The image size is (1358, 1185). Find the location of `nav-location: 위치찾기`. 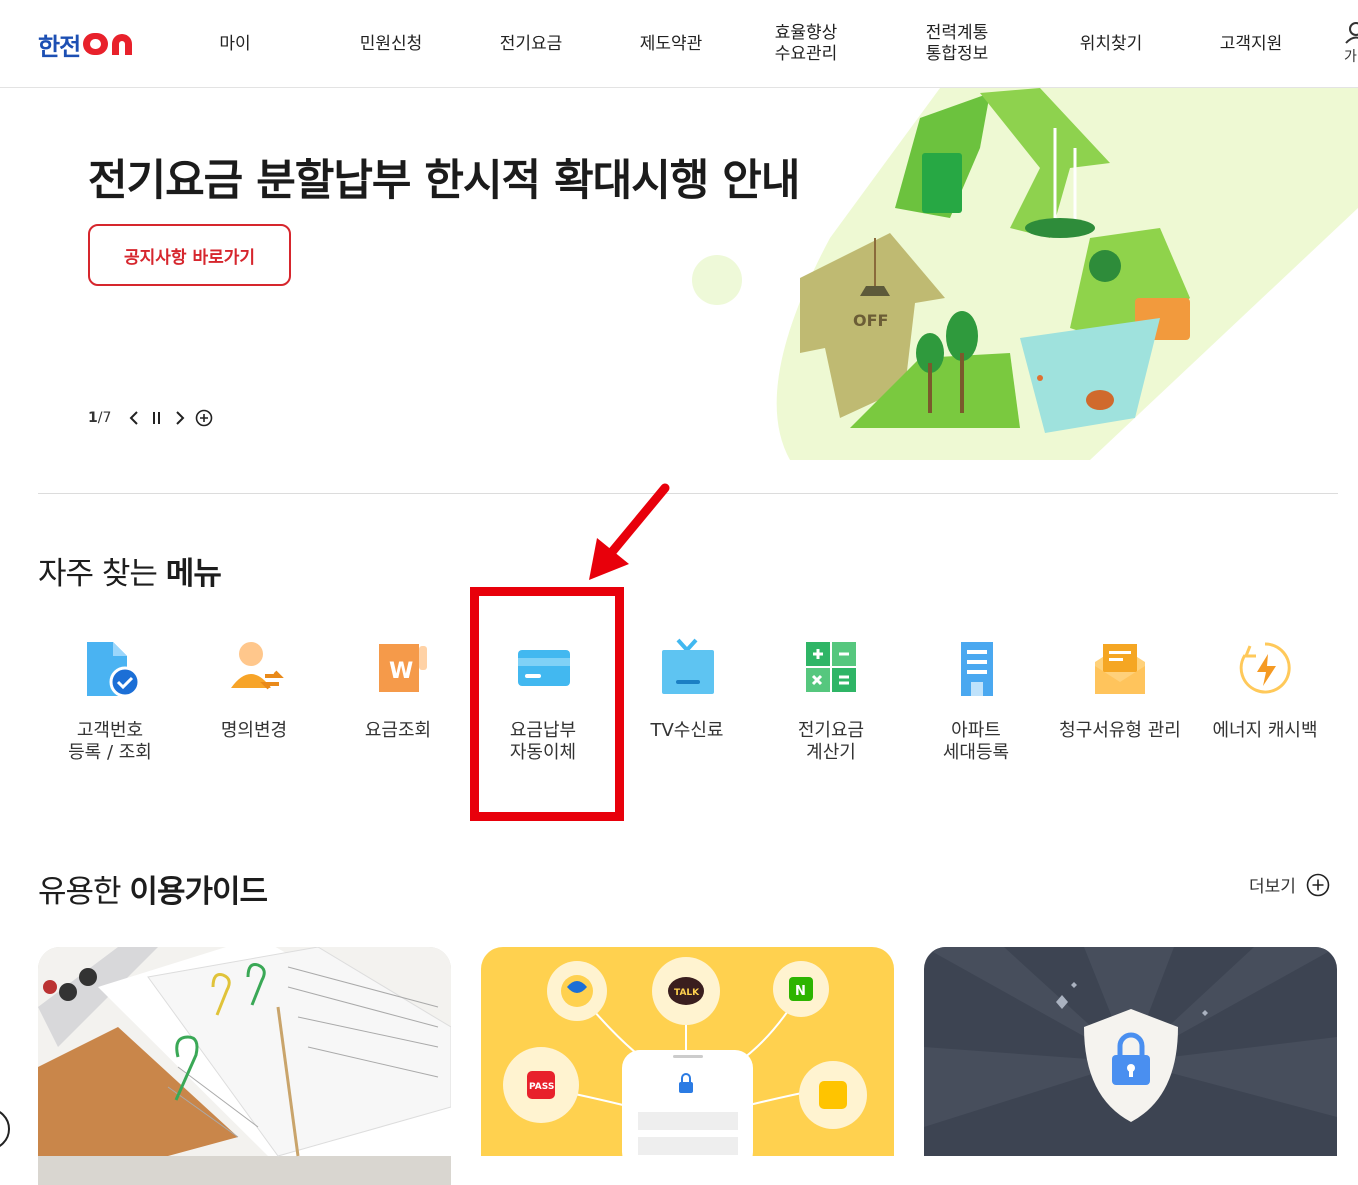

nav-location: 위치찾기 is located at coordinates (1111, 44).